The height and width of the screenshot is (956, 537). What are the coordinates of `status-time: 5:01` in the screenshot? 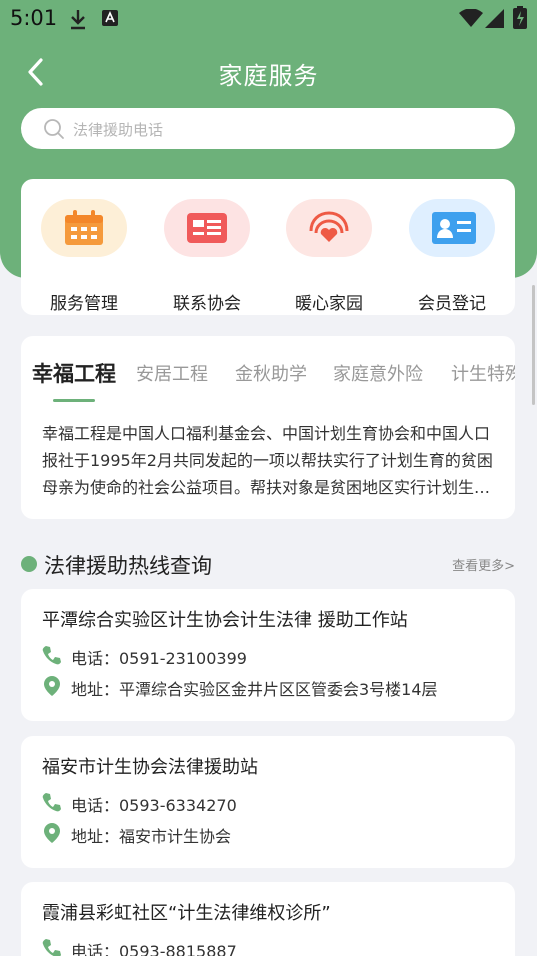 It's located at (34, 18).